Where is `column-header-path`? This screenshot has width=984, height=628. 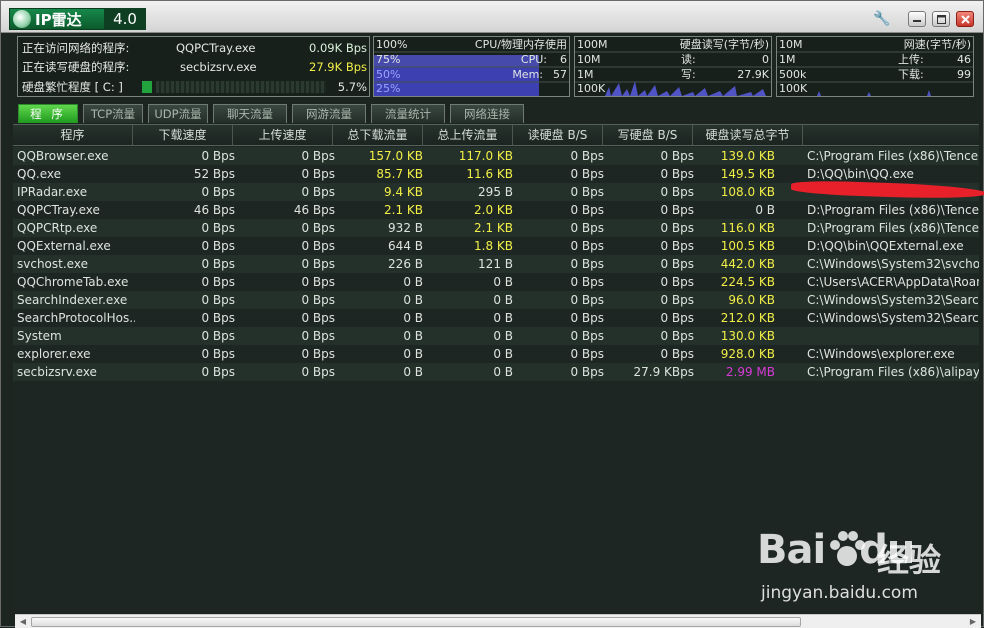
column-header-path is located at coordinates (891, 135).